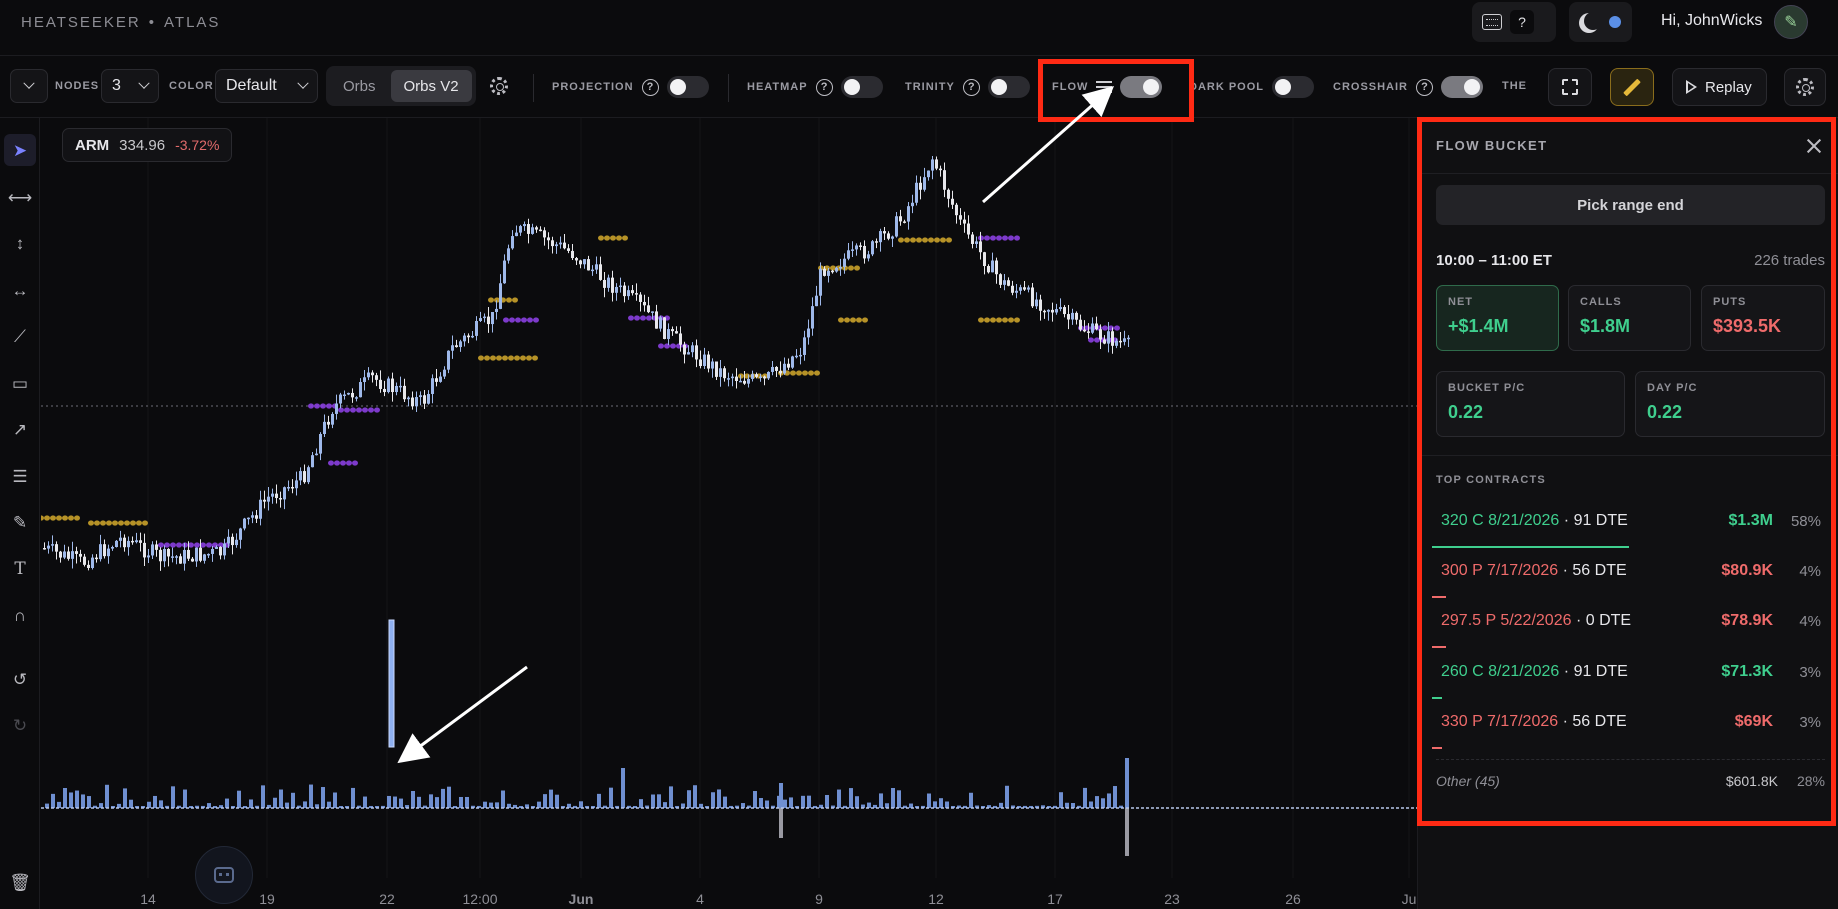 This screenshot has height=909, width=1838. Describe the element at coordinates (1048, 145) in the screenshot. I see `arrow-to-flow-toggle` at that location.